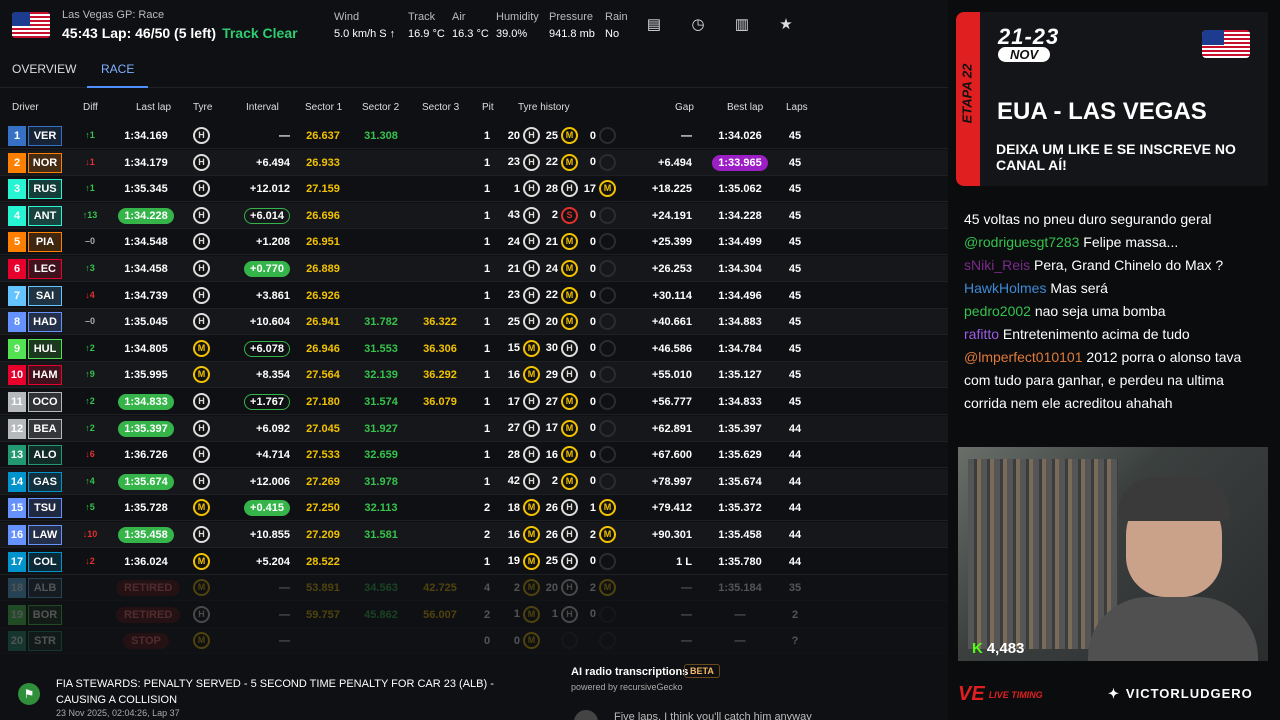  What do you see at coordinates (146, 535) in the screenshot?
I see `last-lap-value: 1:35.458` at bounding box center [146, 535].